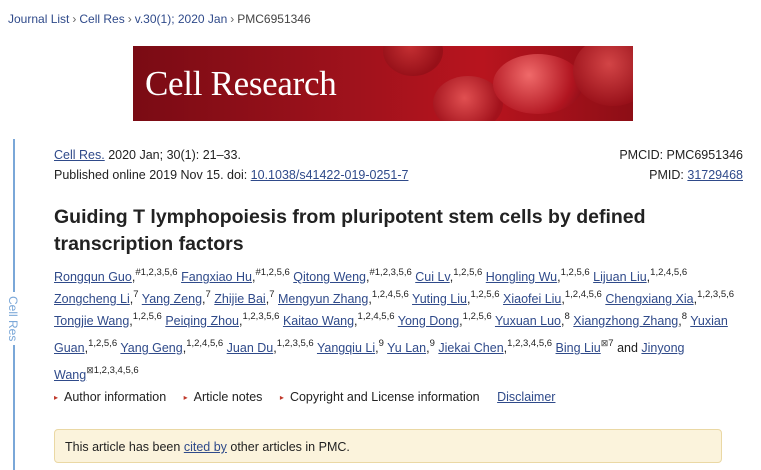  I want to click on tab-label: Copyright and License information, so click(384, 397).